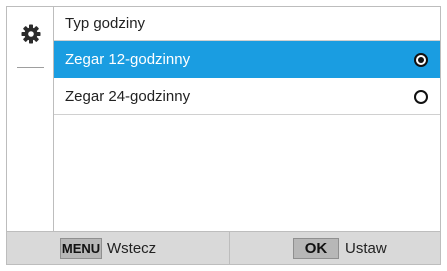 Image resolution: width=447 pixels, height=271 pixels. I want to click on footer-bar: MENU Wstecz OK Ustaw, so click(223, 248).